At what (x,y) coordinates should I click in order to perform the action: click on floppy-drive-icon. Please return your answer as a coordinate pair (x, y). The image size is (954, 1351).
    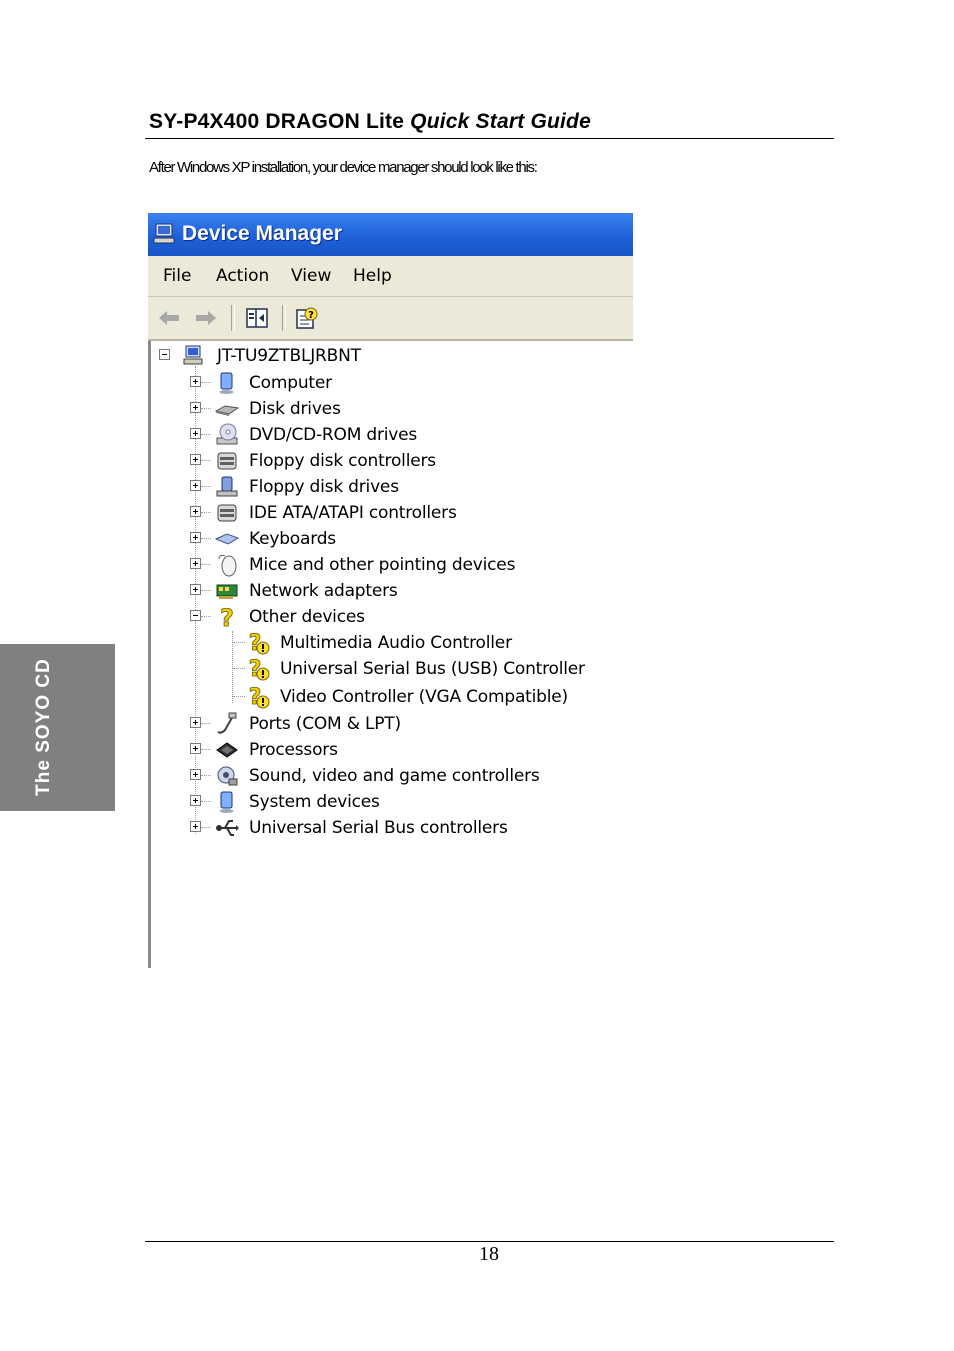
    Looking at the image, I should click on (227, 486).